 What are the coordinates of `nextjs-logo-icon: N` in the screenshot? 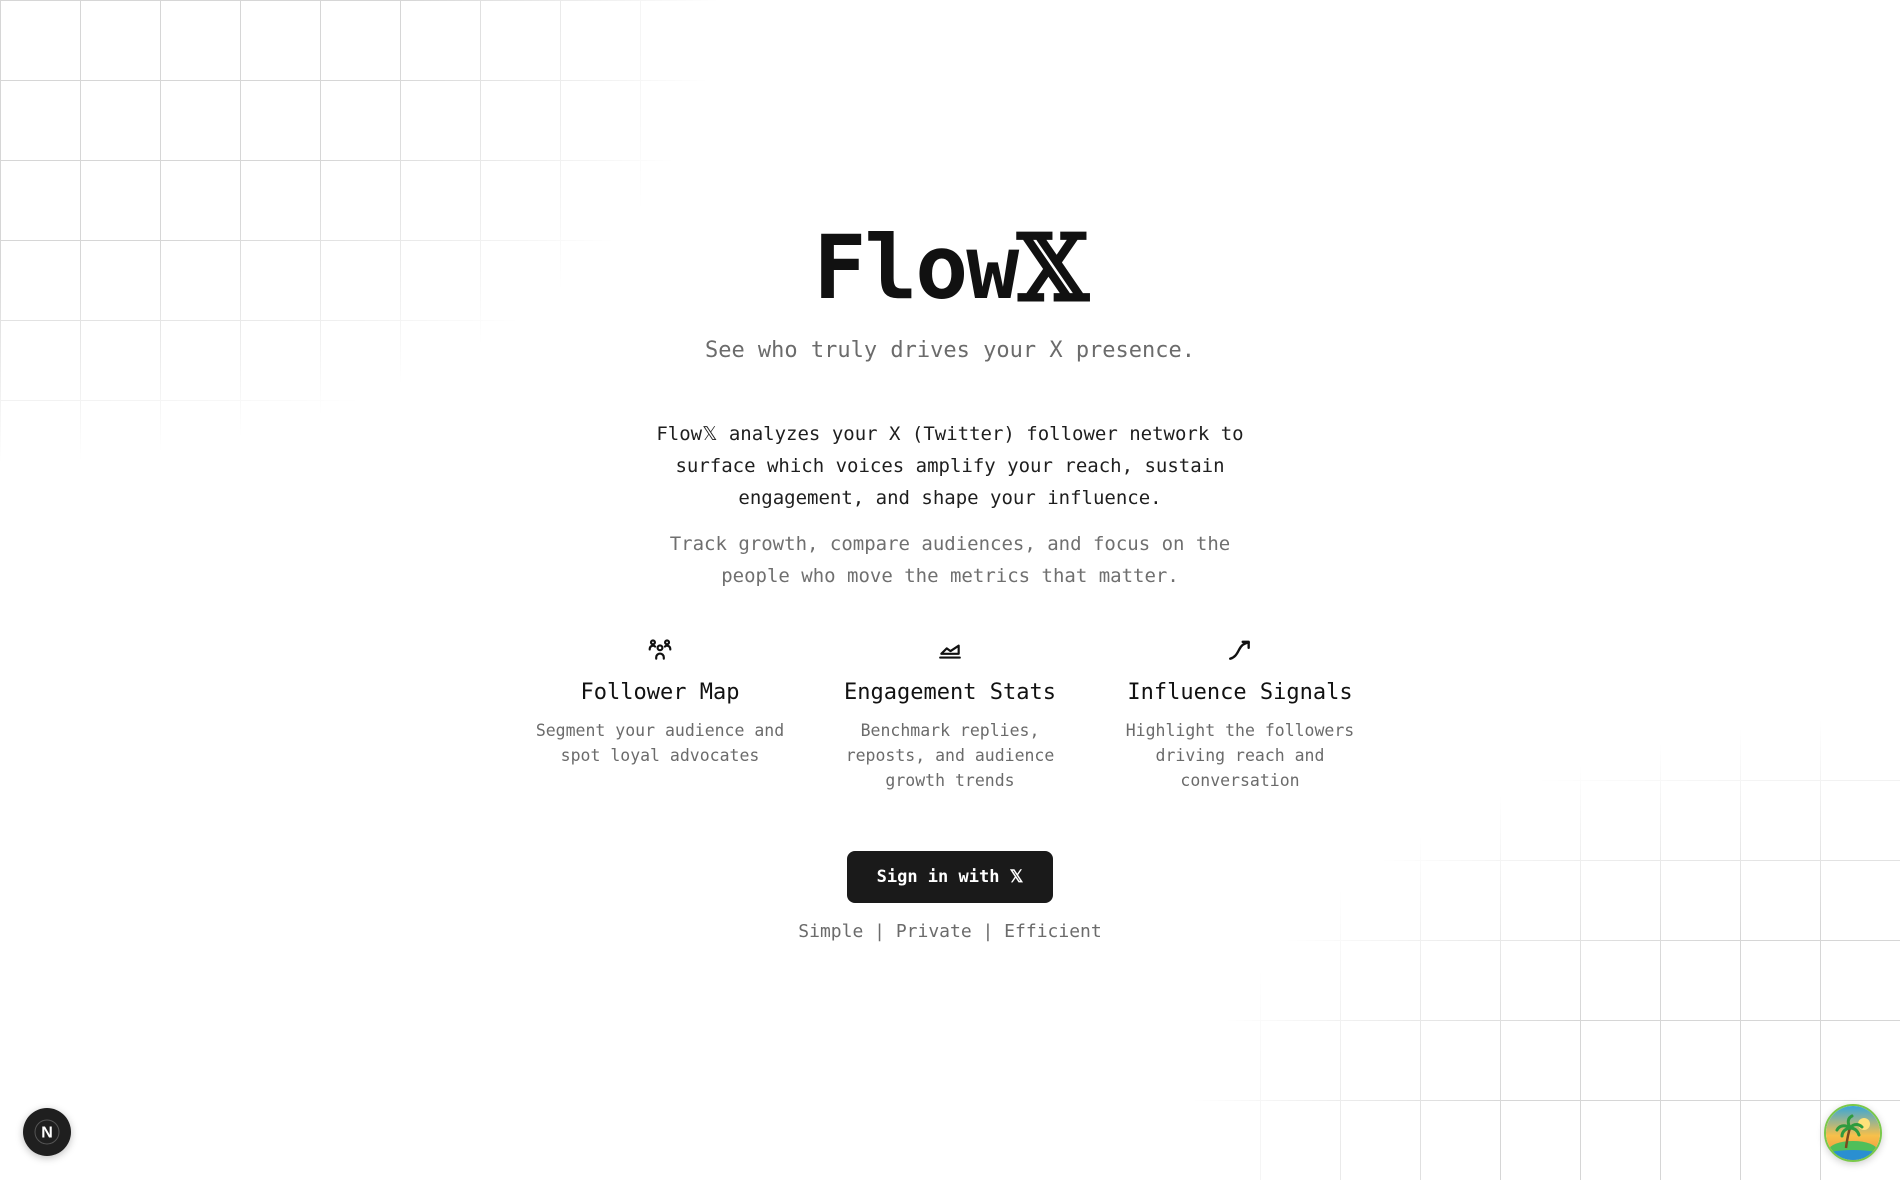 It's located at (47, 1132).